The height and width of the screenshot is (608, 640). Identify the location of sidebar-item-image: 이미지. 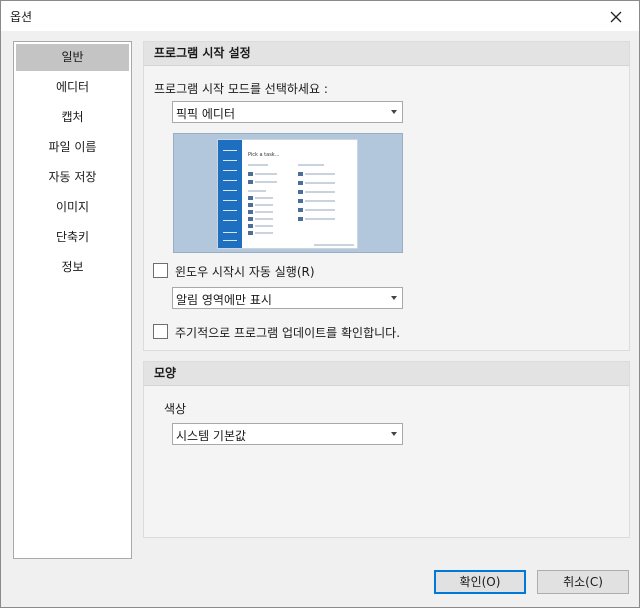
(72, 207).